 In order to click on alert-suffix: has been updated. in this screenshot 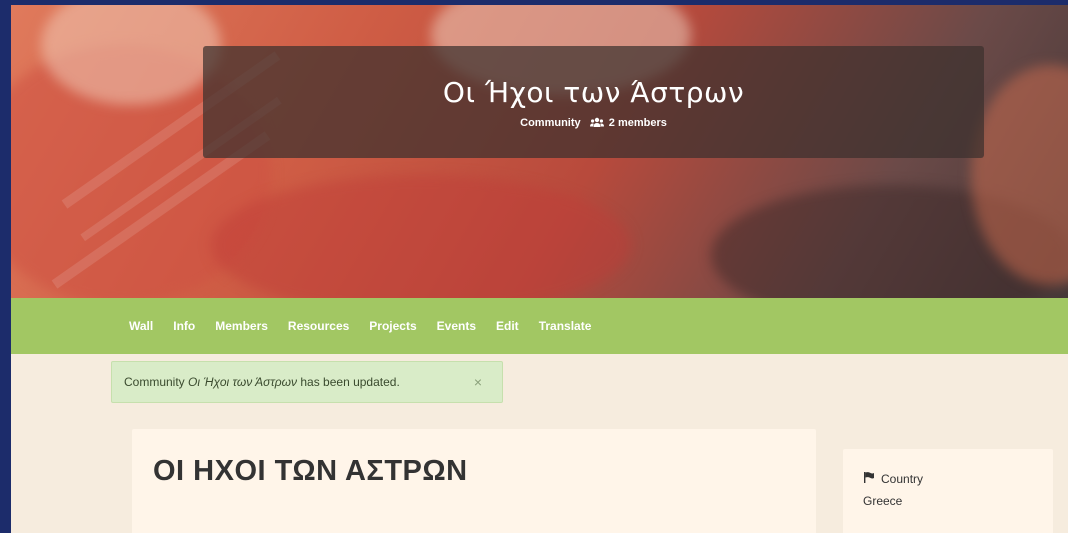, I will do `click(348, 382)`.